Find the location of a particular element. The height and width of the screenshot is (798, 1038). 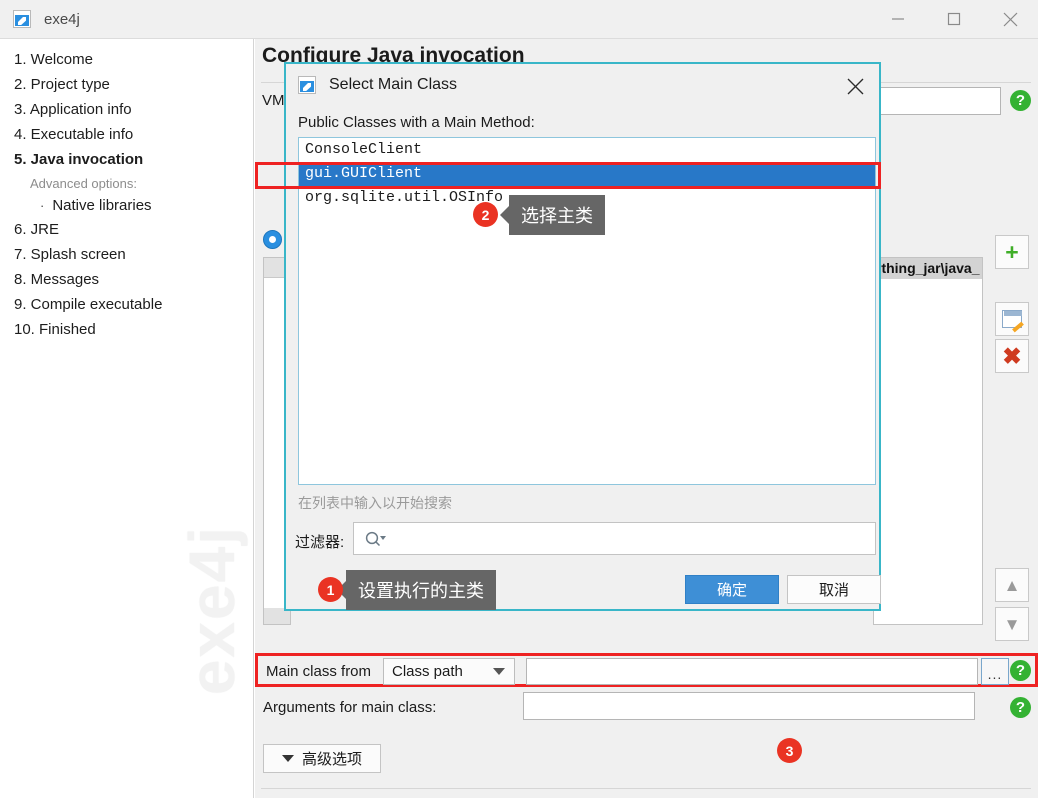

dialog-titlebar: Select Main Class is located at coordinates (377, 85).